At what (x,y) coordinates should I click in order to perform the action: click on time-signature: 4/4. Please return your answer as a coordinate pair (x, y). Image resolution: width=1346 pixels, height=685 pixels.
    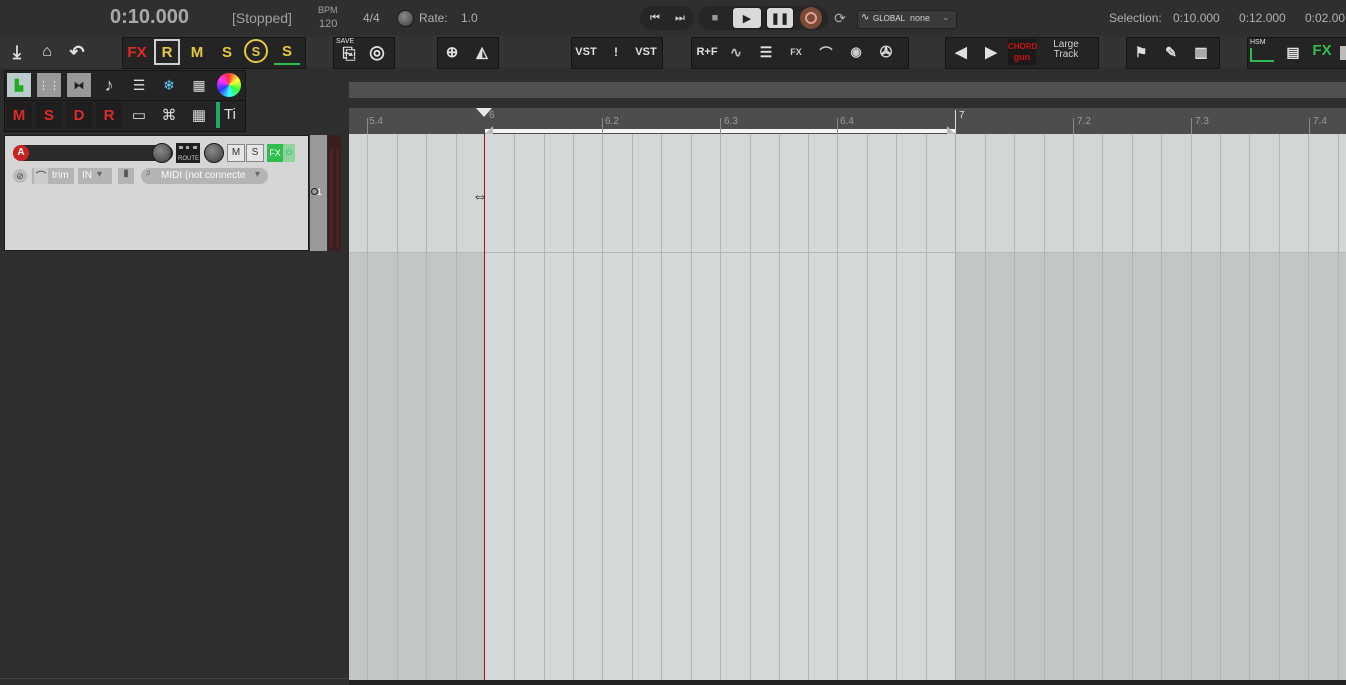
    Looking at the image, I should click on (371, 18).